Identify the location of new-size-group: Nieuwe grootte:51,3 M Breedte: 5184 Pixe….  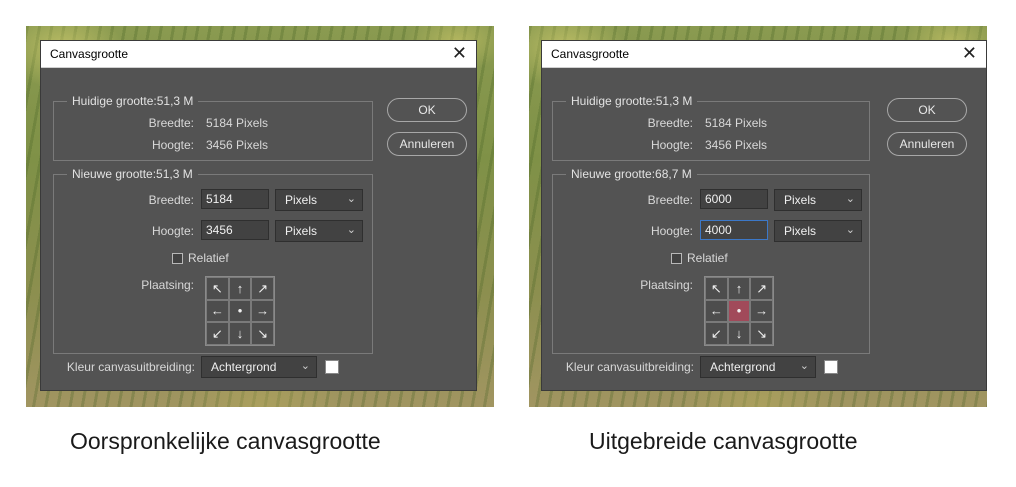
(213, 260).